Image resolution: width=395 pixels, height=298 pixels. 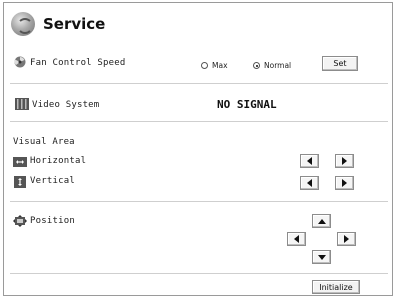 I want to click on fan-normal-radio: Normal, so click(x=272, y=65).